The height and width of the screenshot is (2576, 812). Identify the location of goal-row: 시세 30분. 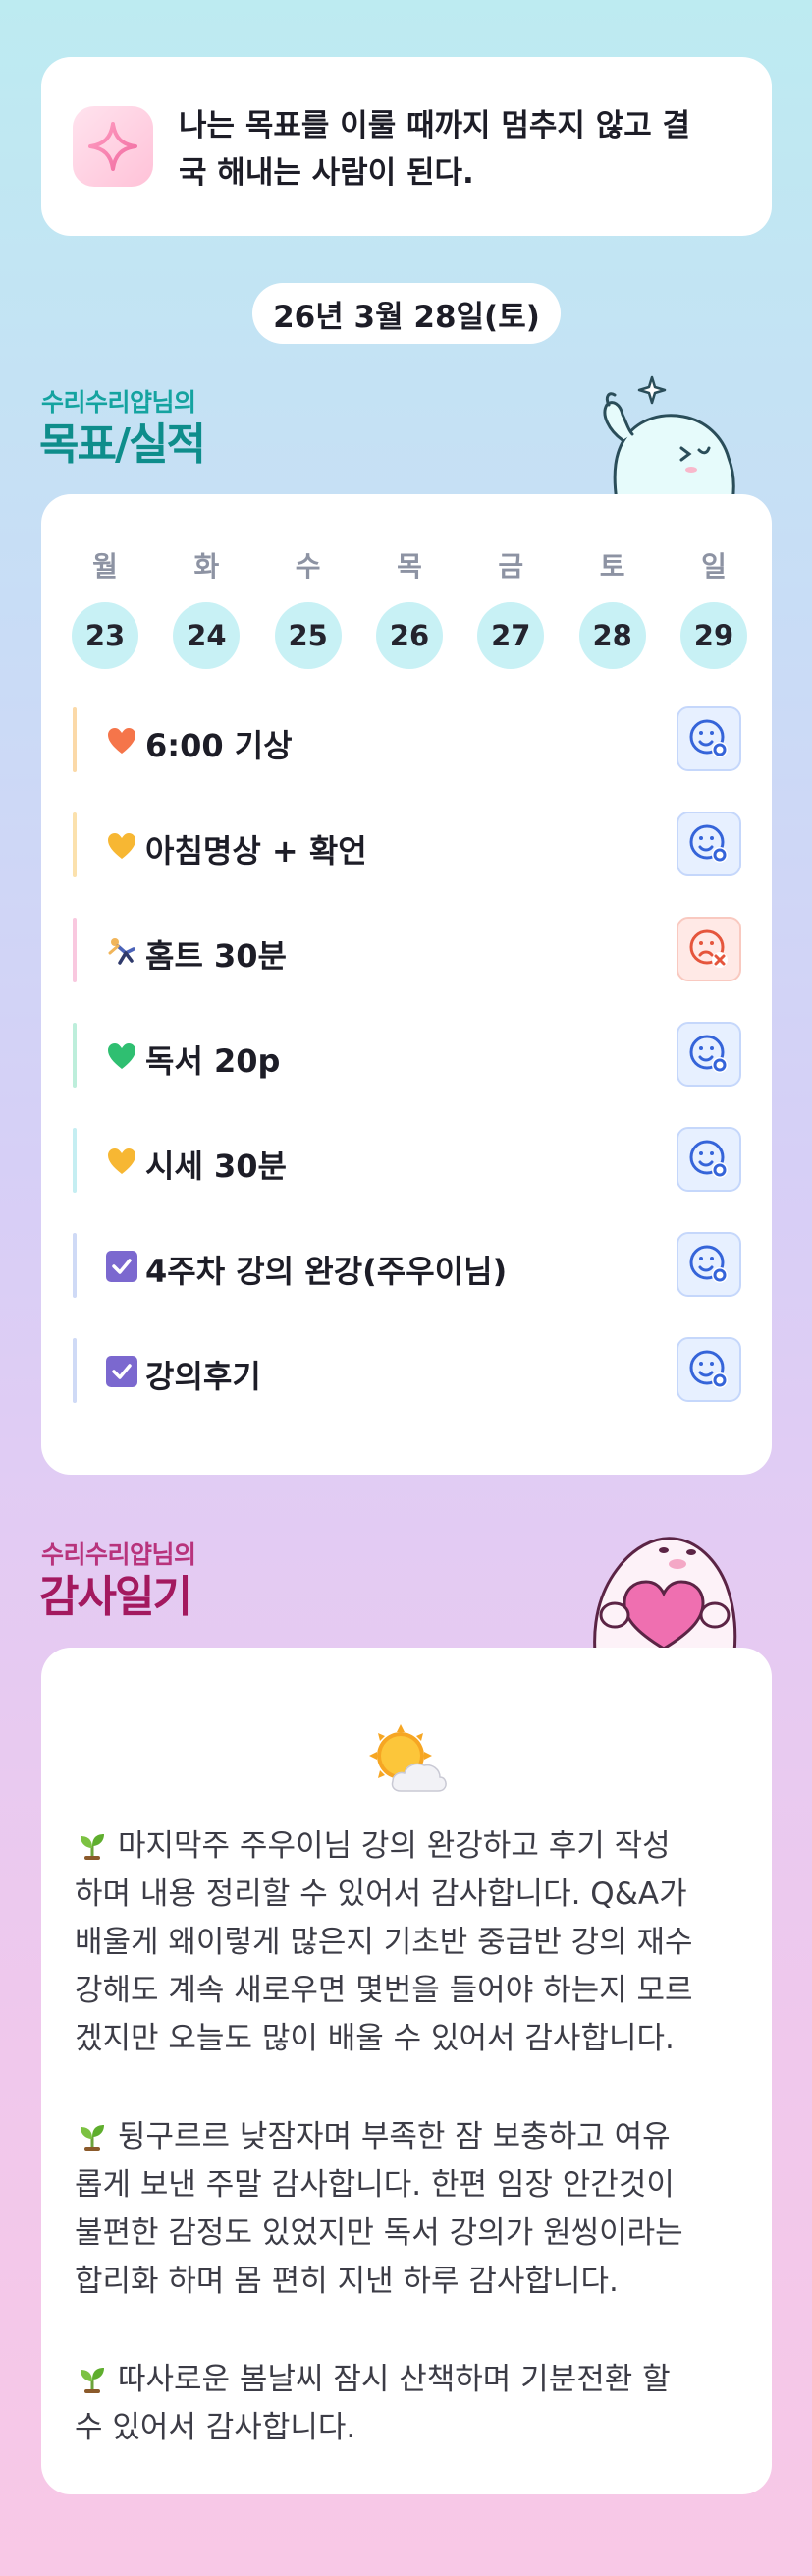
(407, 1160).